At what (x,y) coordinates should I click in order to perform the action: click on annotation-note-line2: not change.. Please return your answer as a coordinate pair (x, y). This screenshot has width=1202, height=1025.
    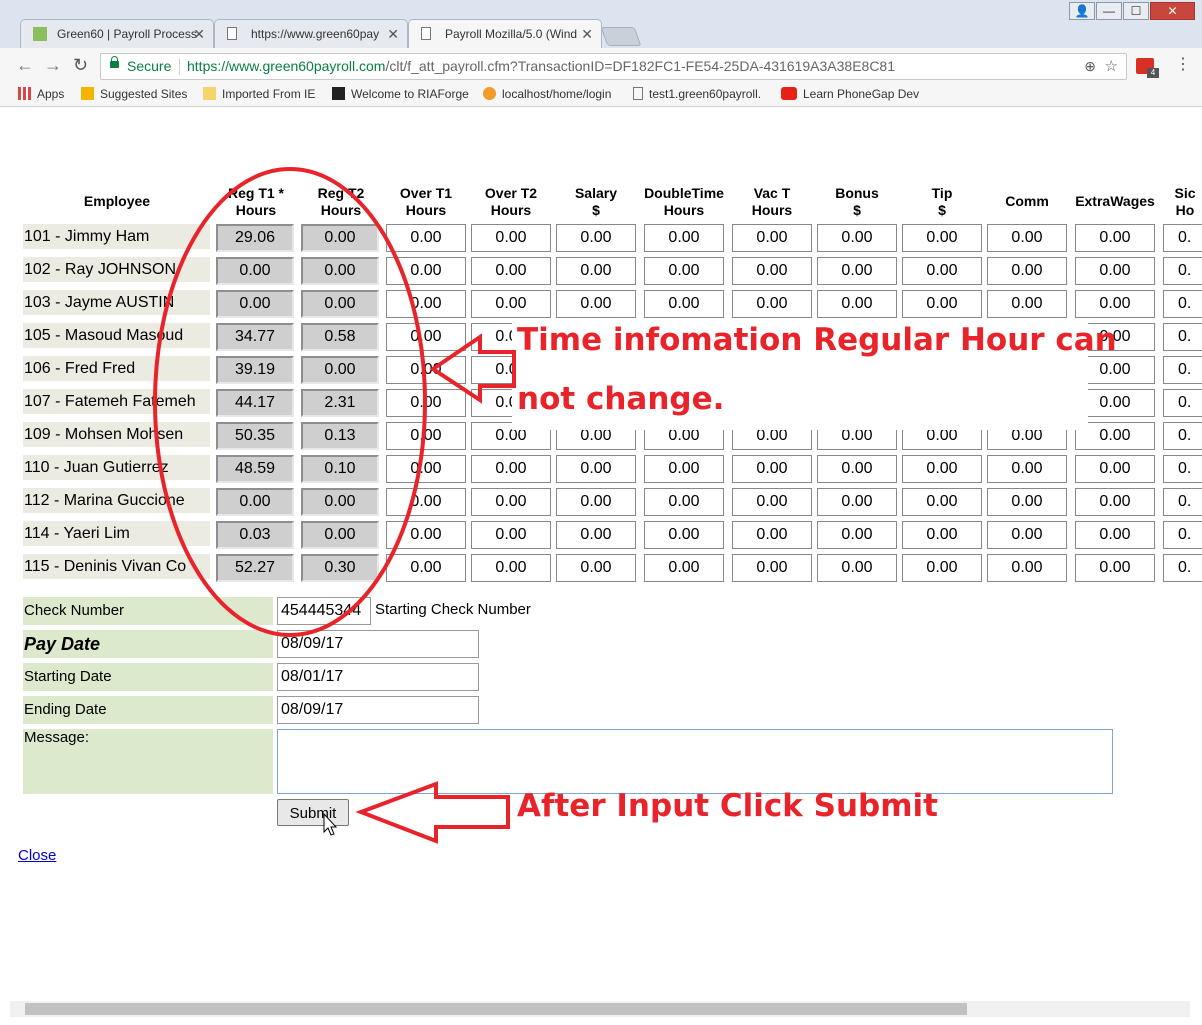
    Looking at the image, I should click on (621, 399).